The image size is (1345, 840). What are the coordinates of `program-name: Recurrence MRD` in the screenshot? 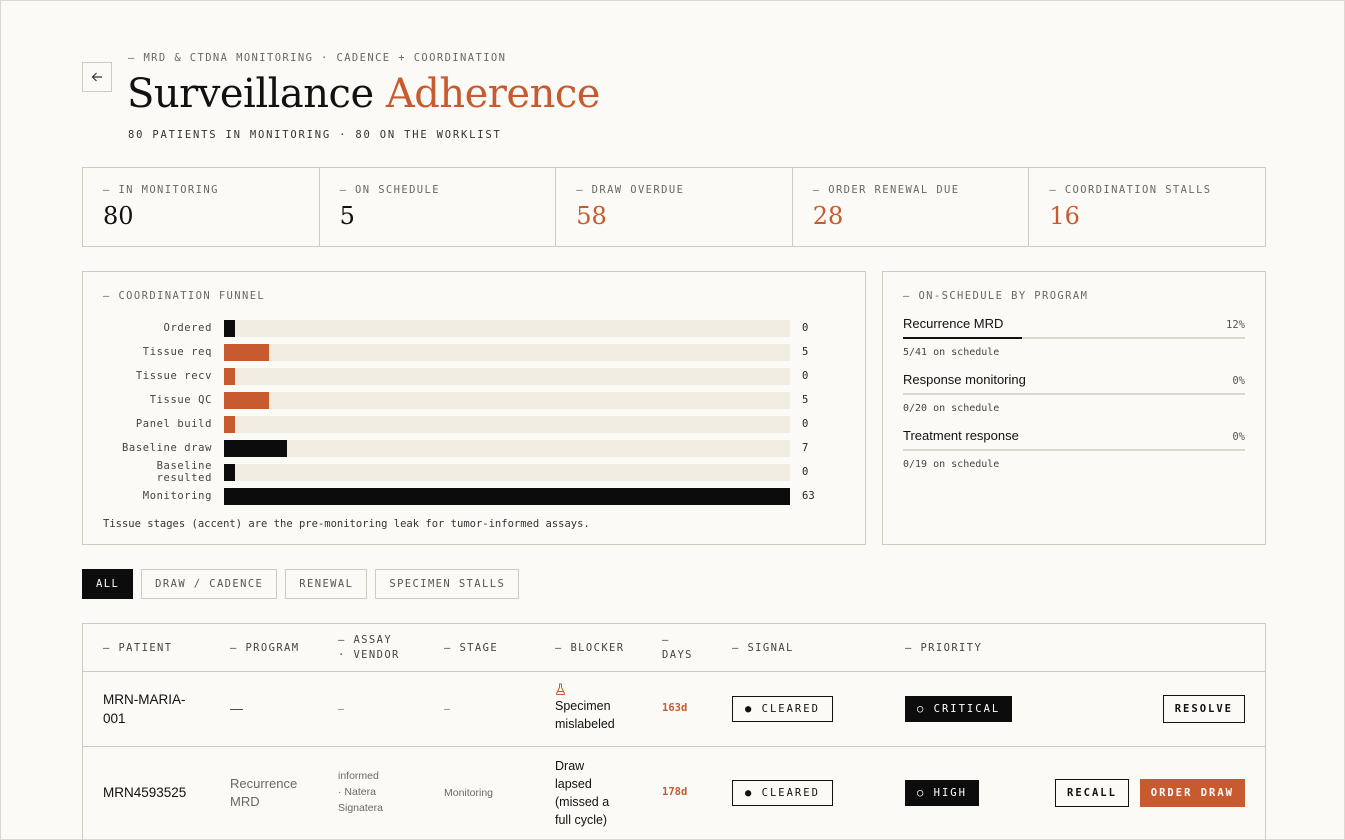 It's located at (953, 323).